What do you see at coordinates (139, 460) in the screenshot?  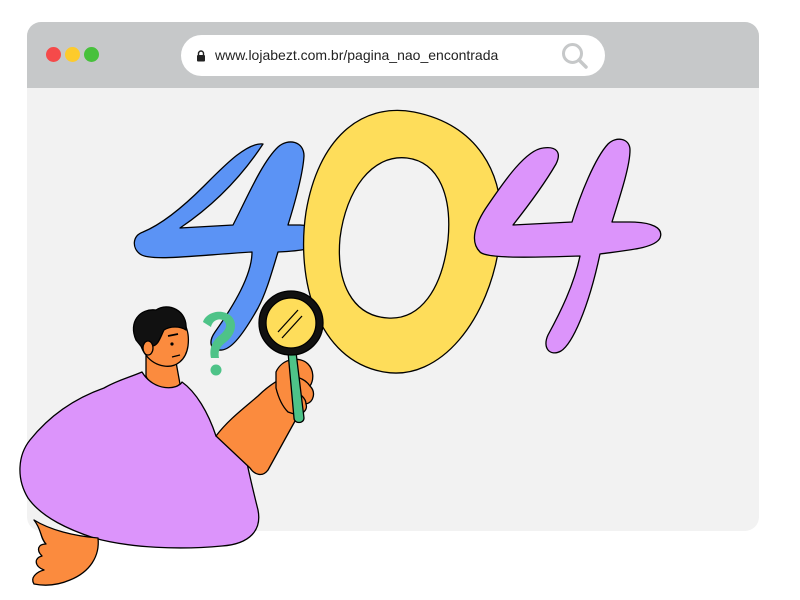 I see `shirt` at bounding box center [139, 460].